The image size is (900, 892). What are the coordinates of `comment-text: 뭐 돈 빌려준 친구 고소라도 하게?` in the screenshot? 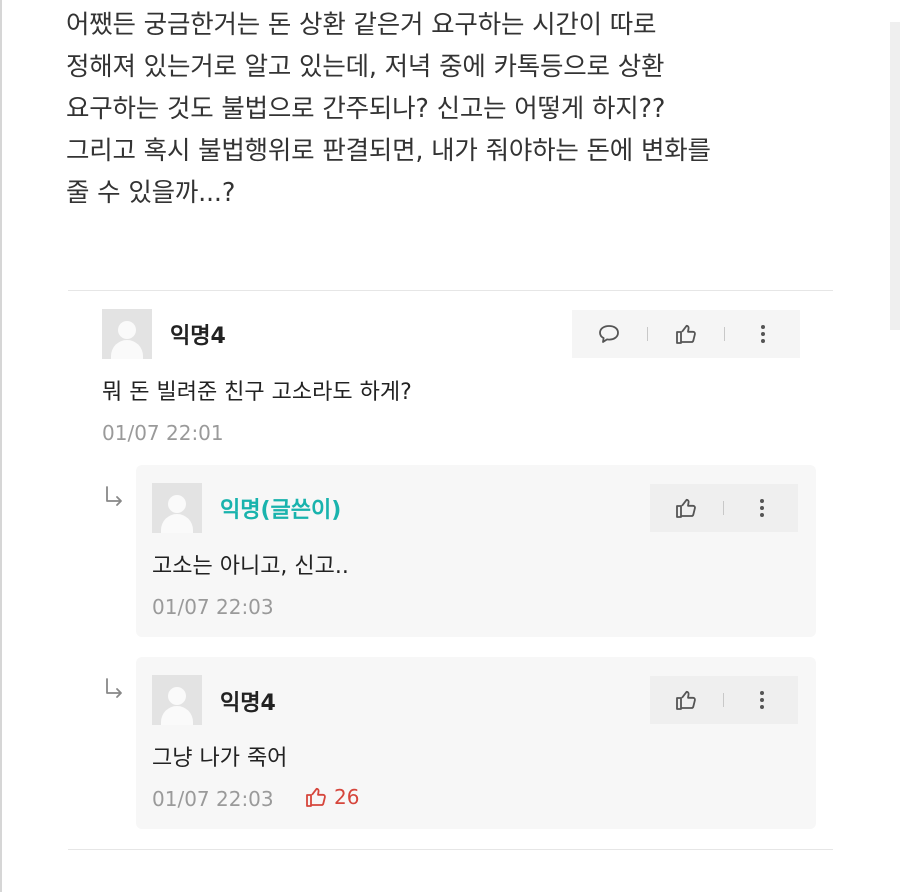 It's located at (257, 392).